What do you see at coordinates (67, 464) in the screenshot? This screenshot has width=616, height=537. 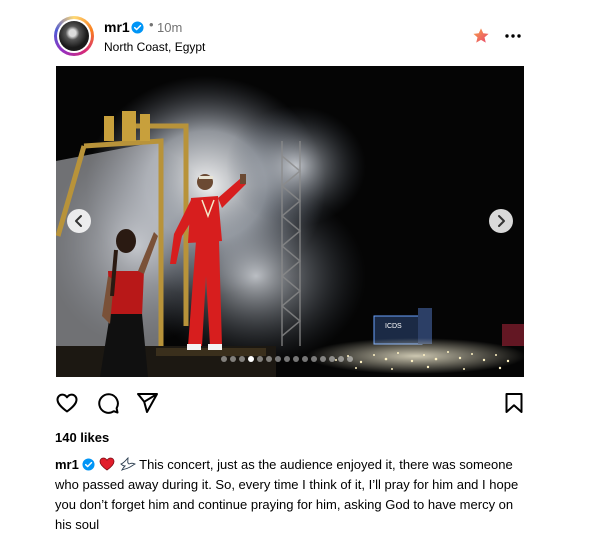 I see `caption-username: mr1` at bounding box center [67, 464].